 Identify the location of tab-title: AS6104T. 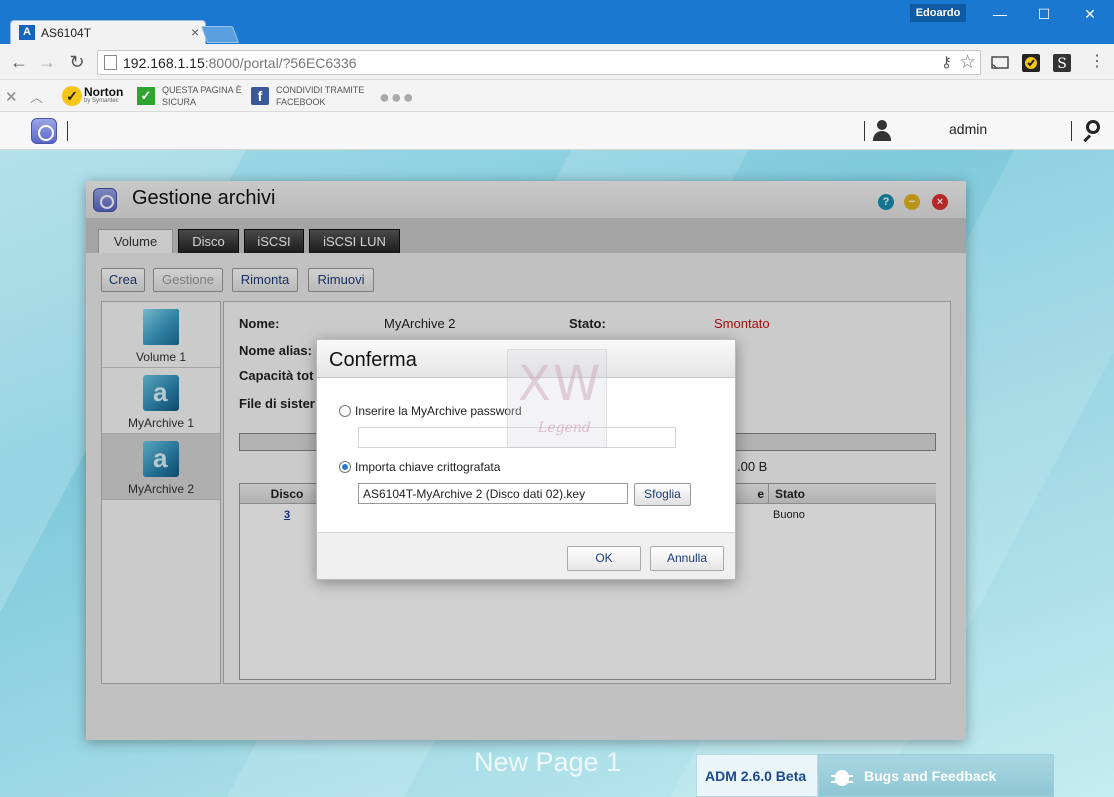
(66, 33).